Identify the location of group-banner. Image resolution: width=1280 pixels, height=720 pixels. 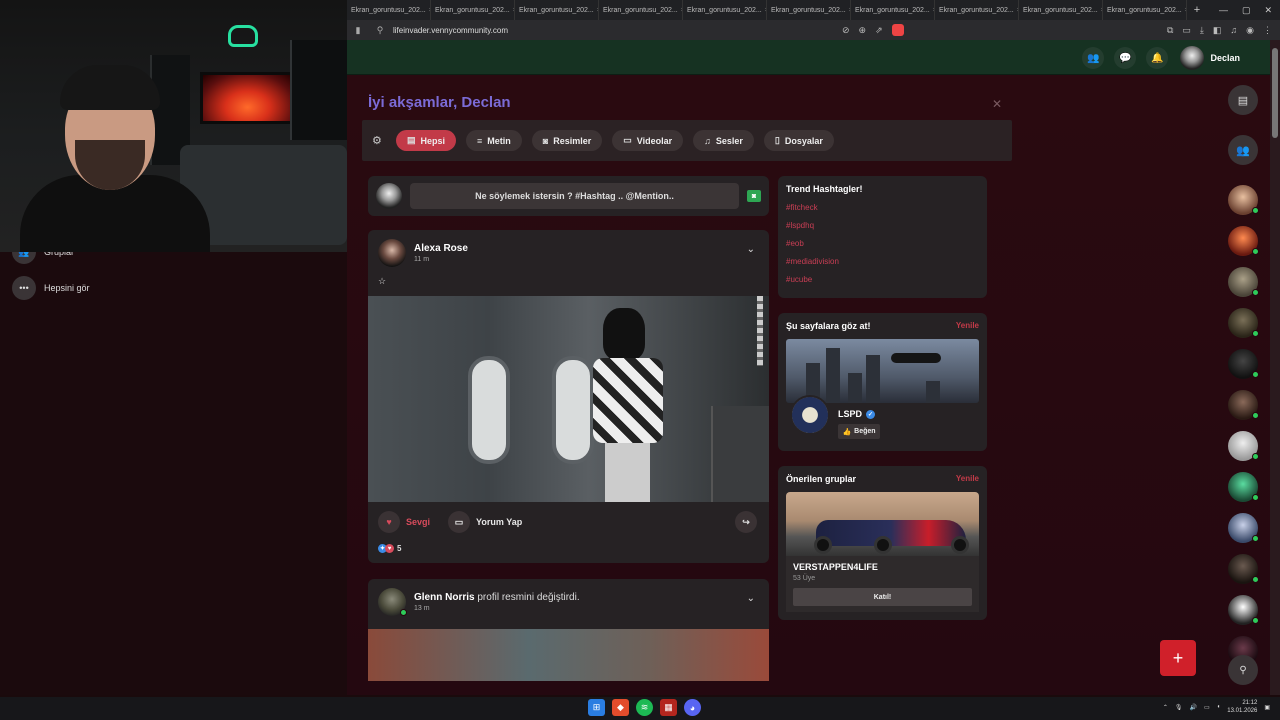
(882, 524).